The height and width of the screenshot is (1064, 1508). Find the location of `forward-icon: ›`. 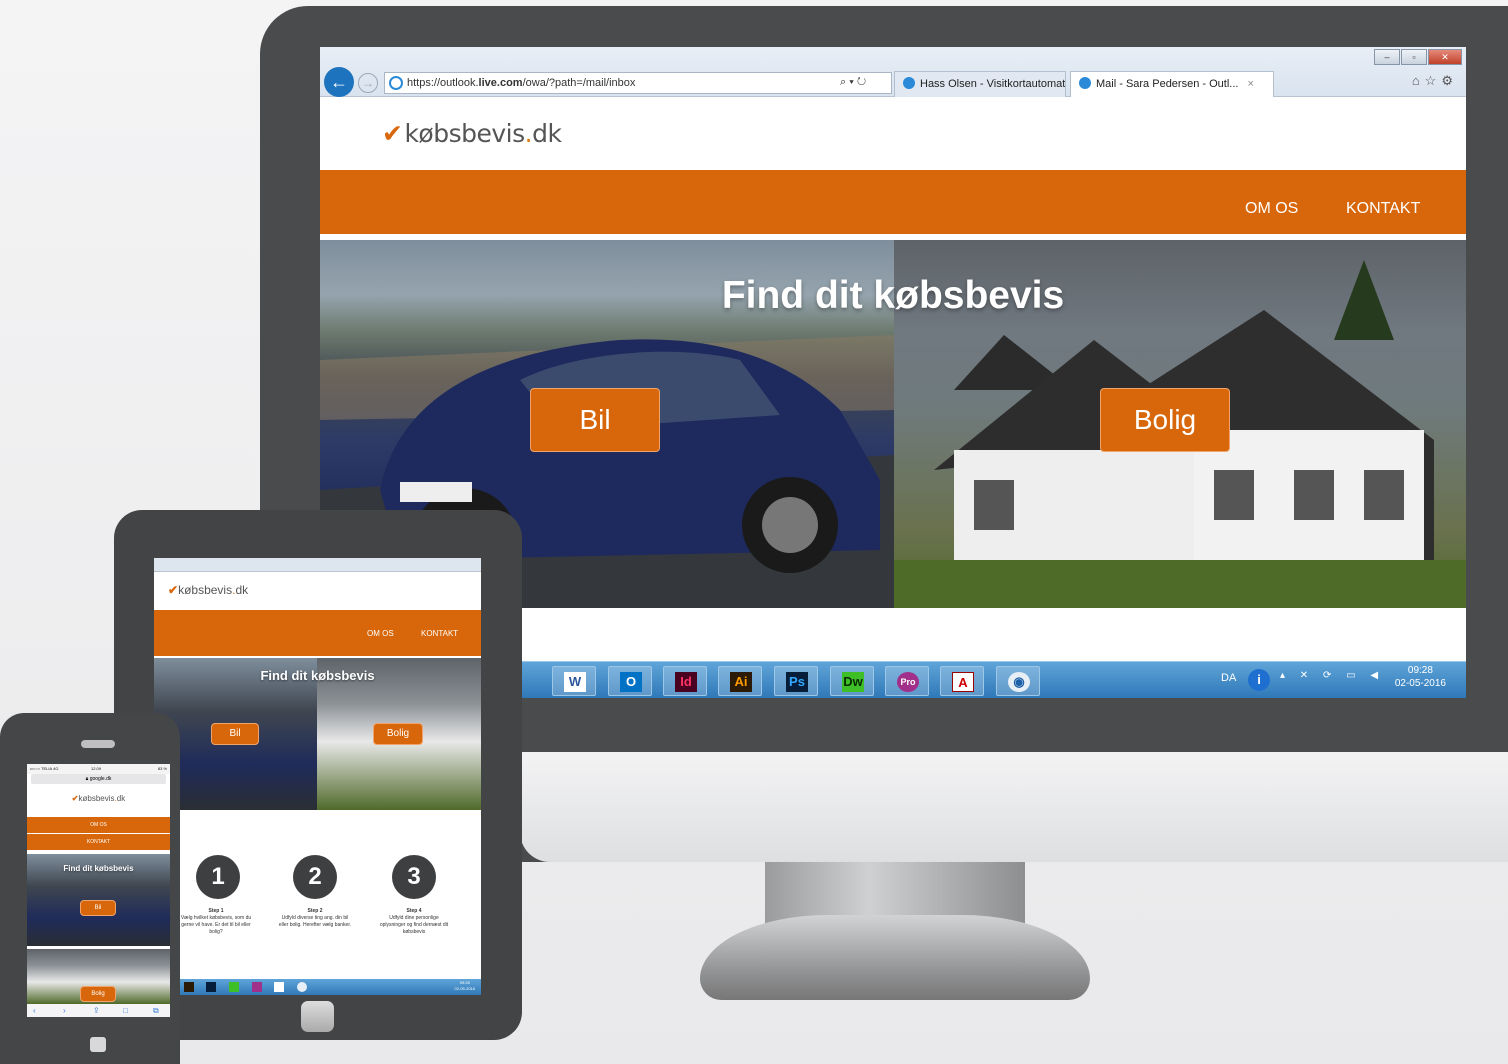

forward-icon: › is located at coordinates (64, 1010).